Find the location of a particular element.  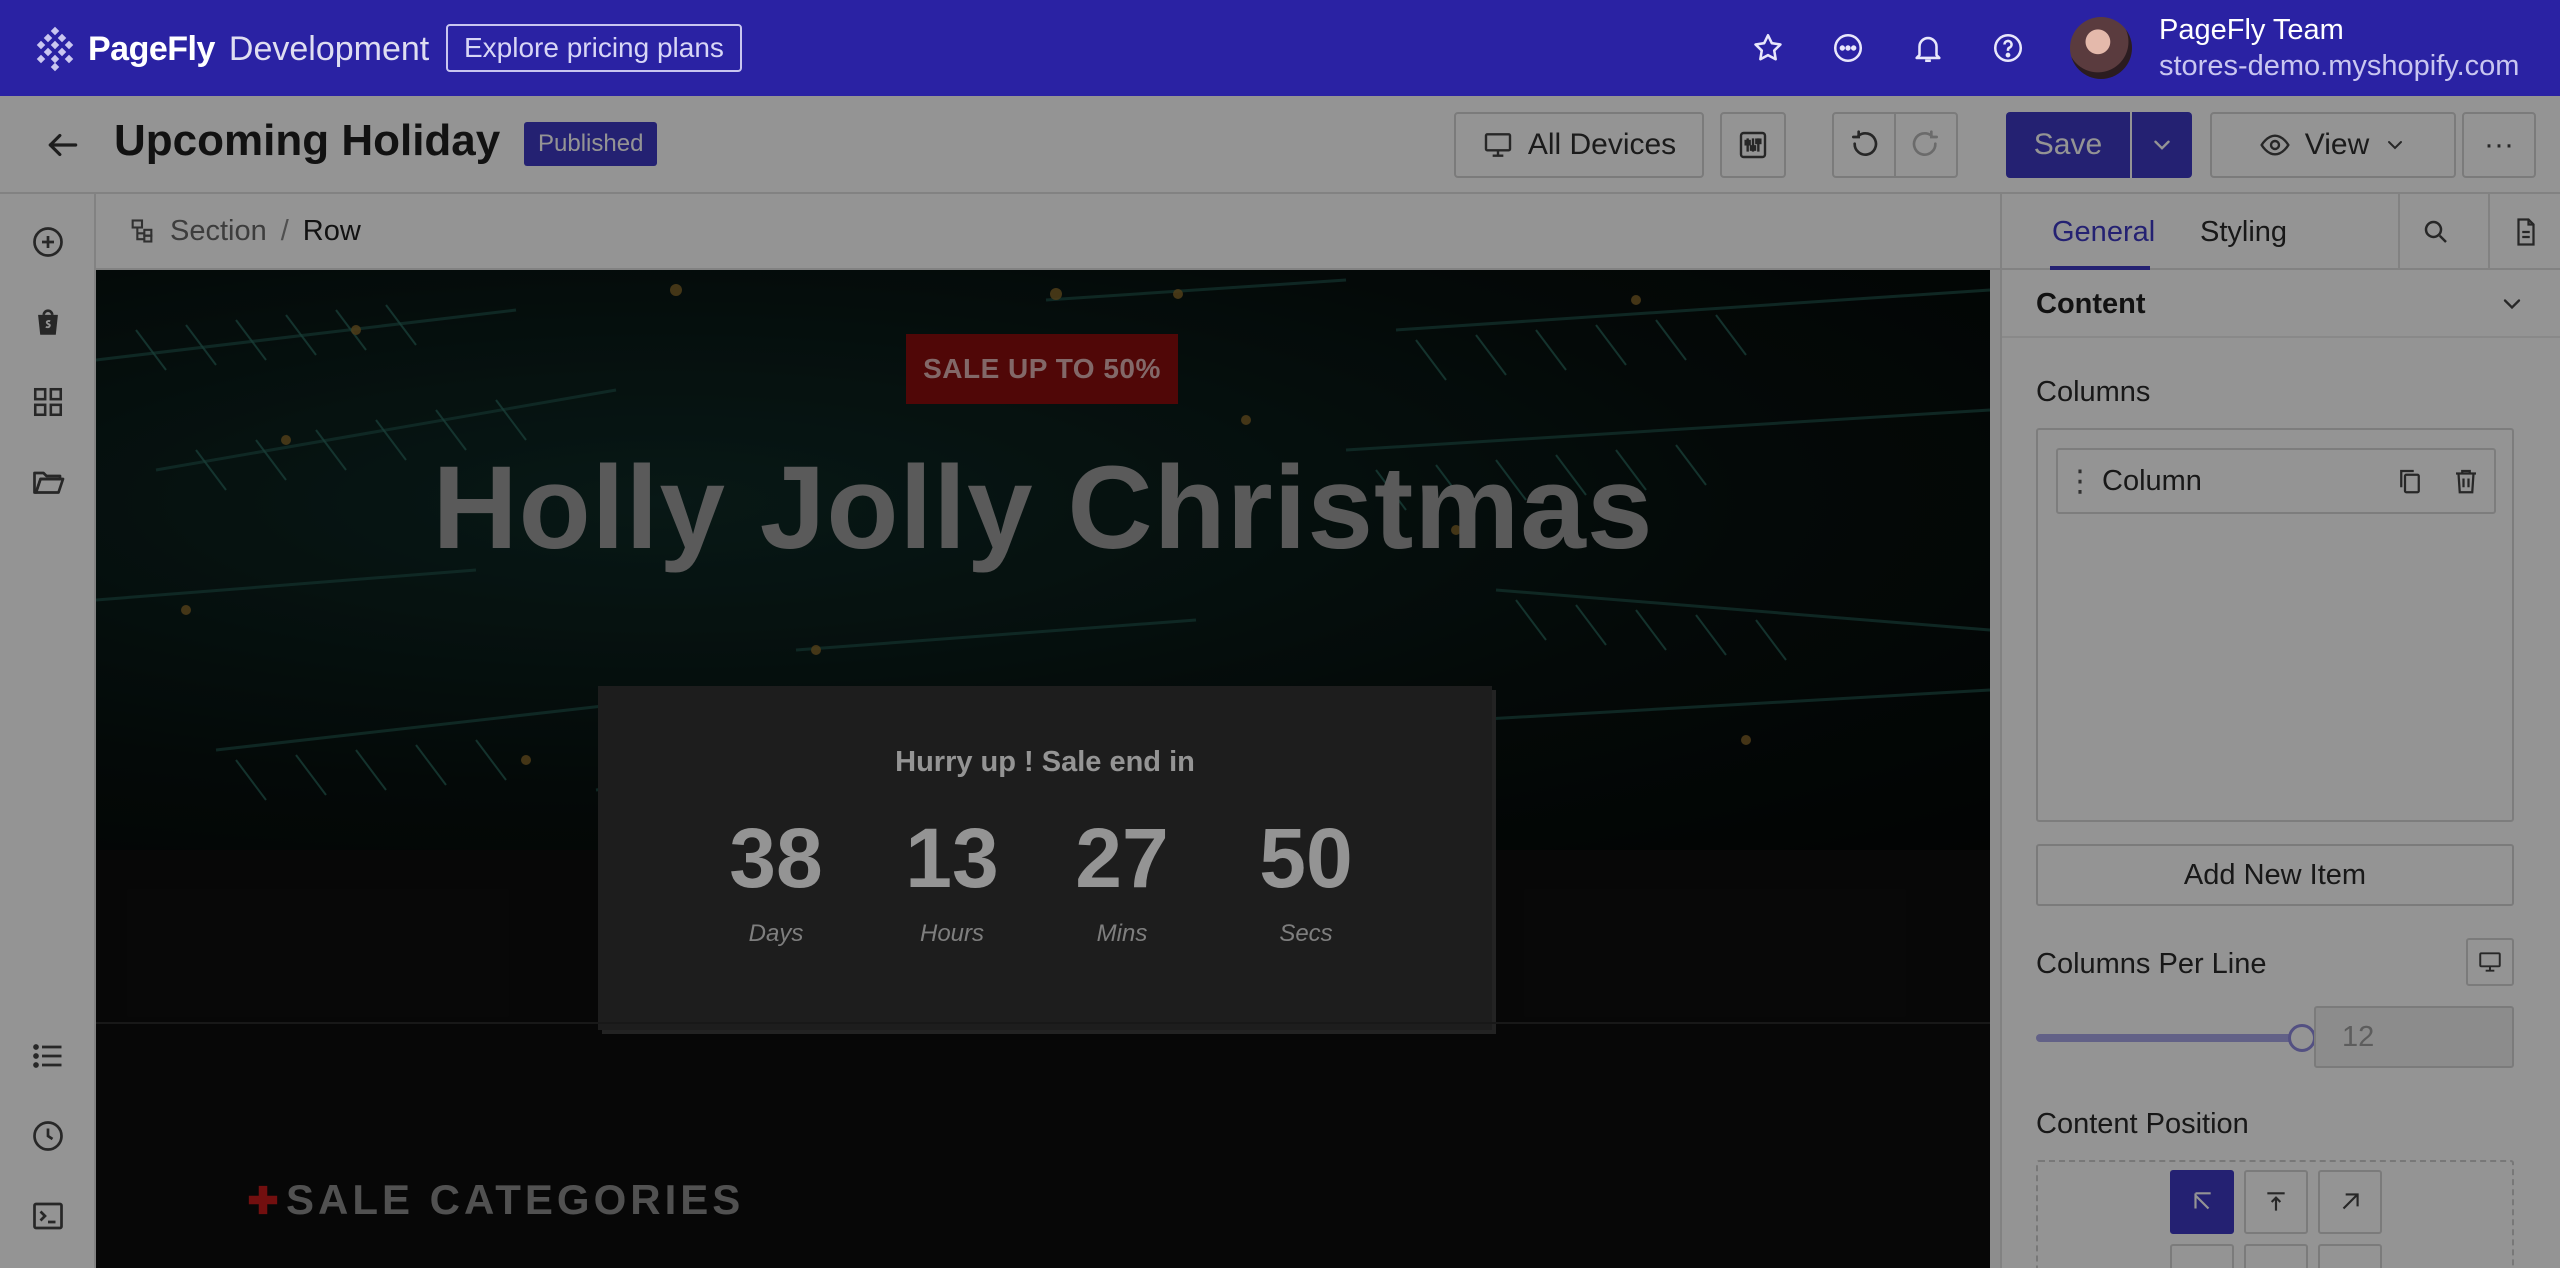

arrow-up-right-icon is located at coordinates (2350, 1201).